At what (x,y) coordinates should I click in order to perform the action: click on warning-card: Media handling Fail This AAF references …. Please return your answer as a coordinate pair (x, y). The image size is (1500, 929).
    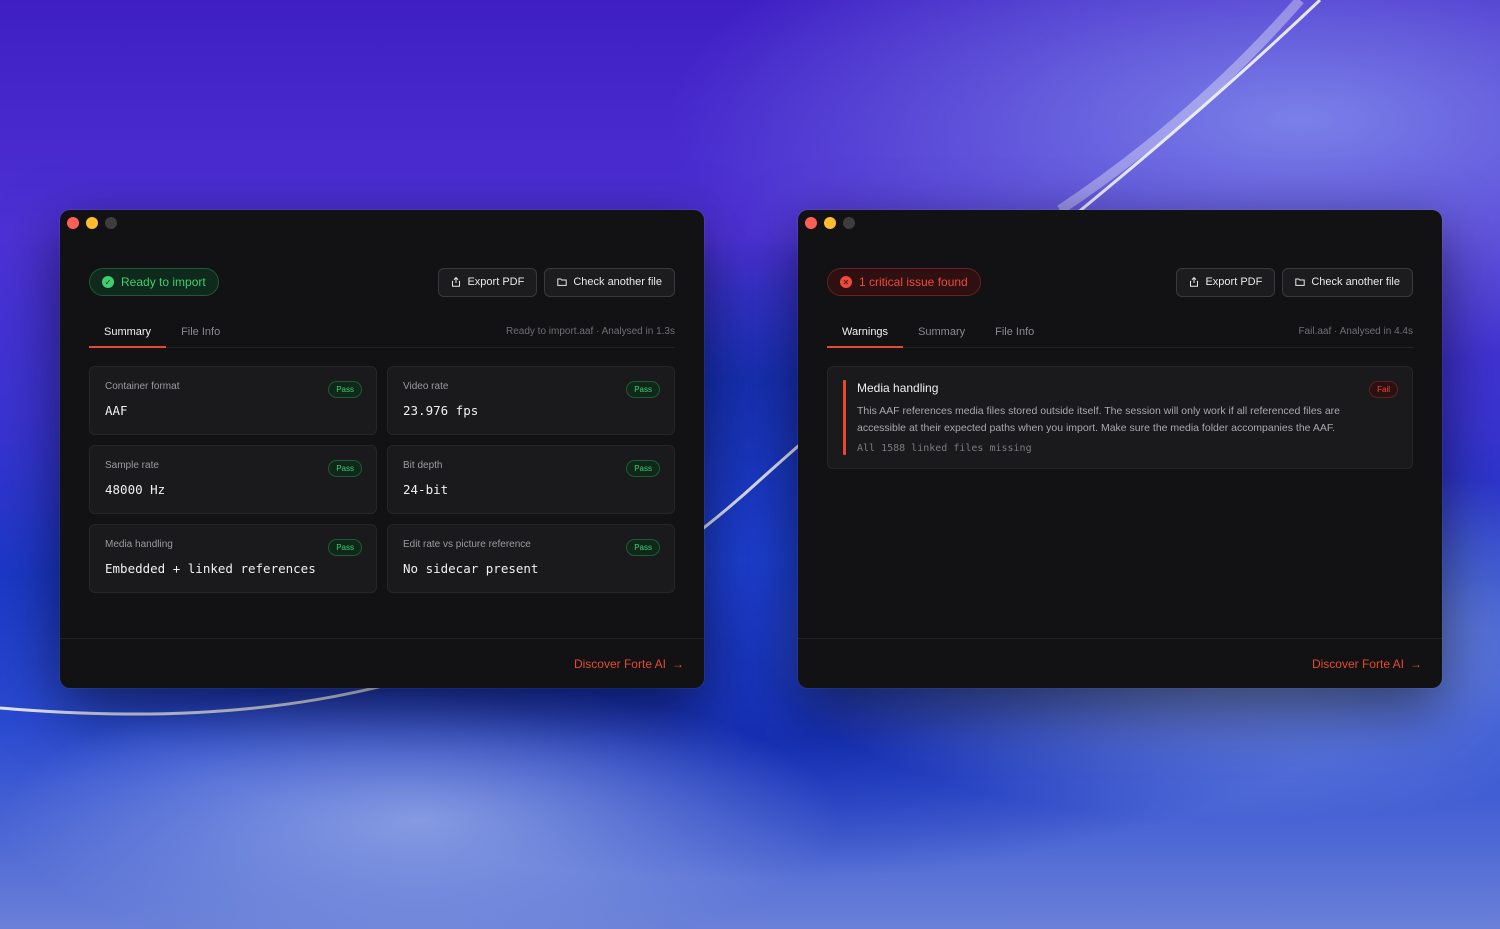
    Looking at the image, I should click on (1120, 417).